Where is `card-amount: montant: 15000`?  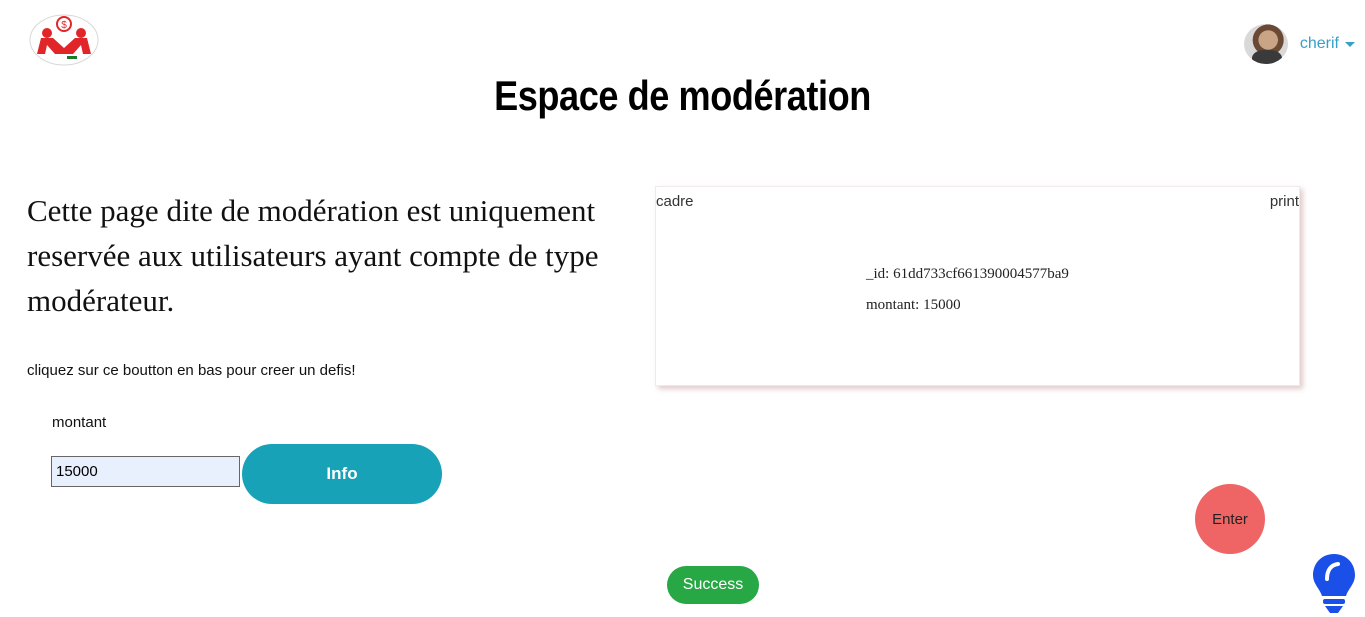 card-amount: montant: 15000 is located at coordinates (913, 305).